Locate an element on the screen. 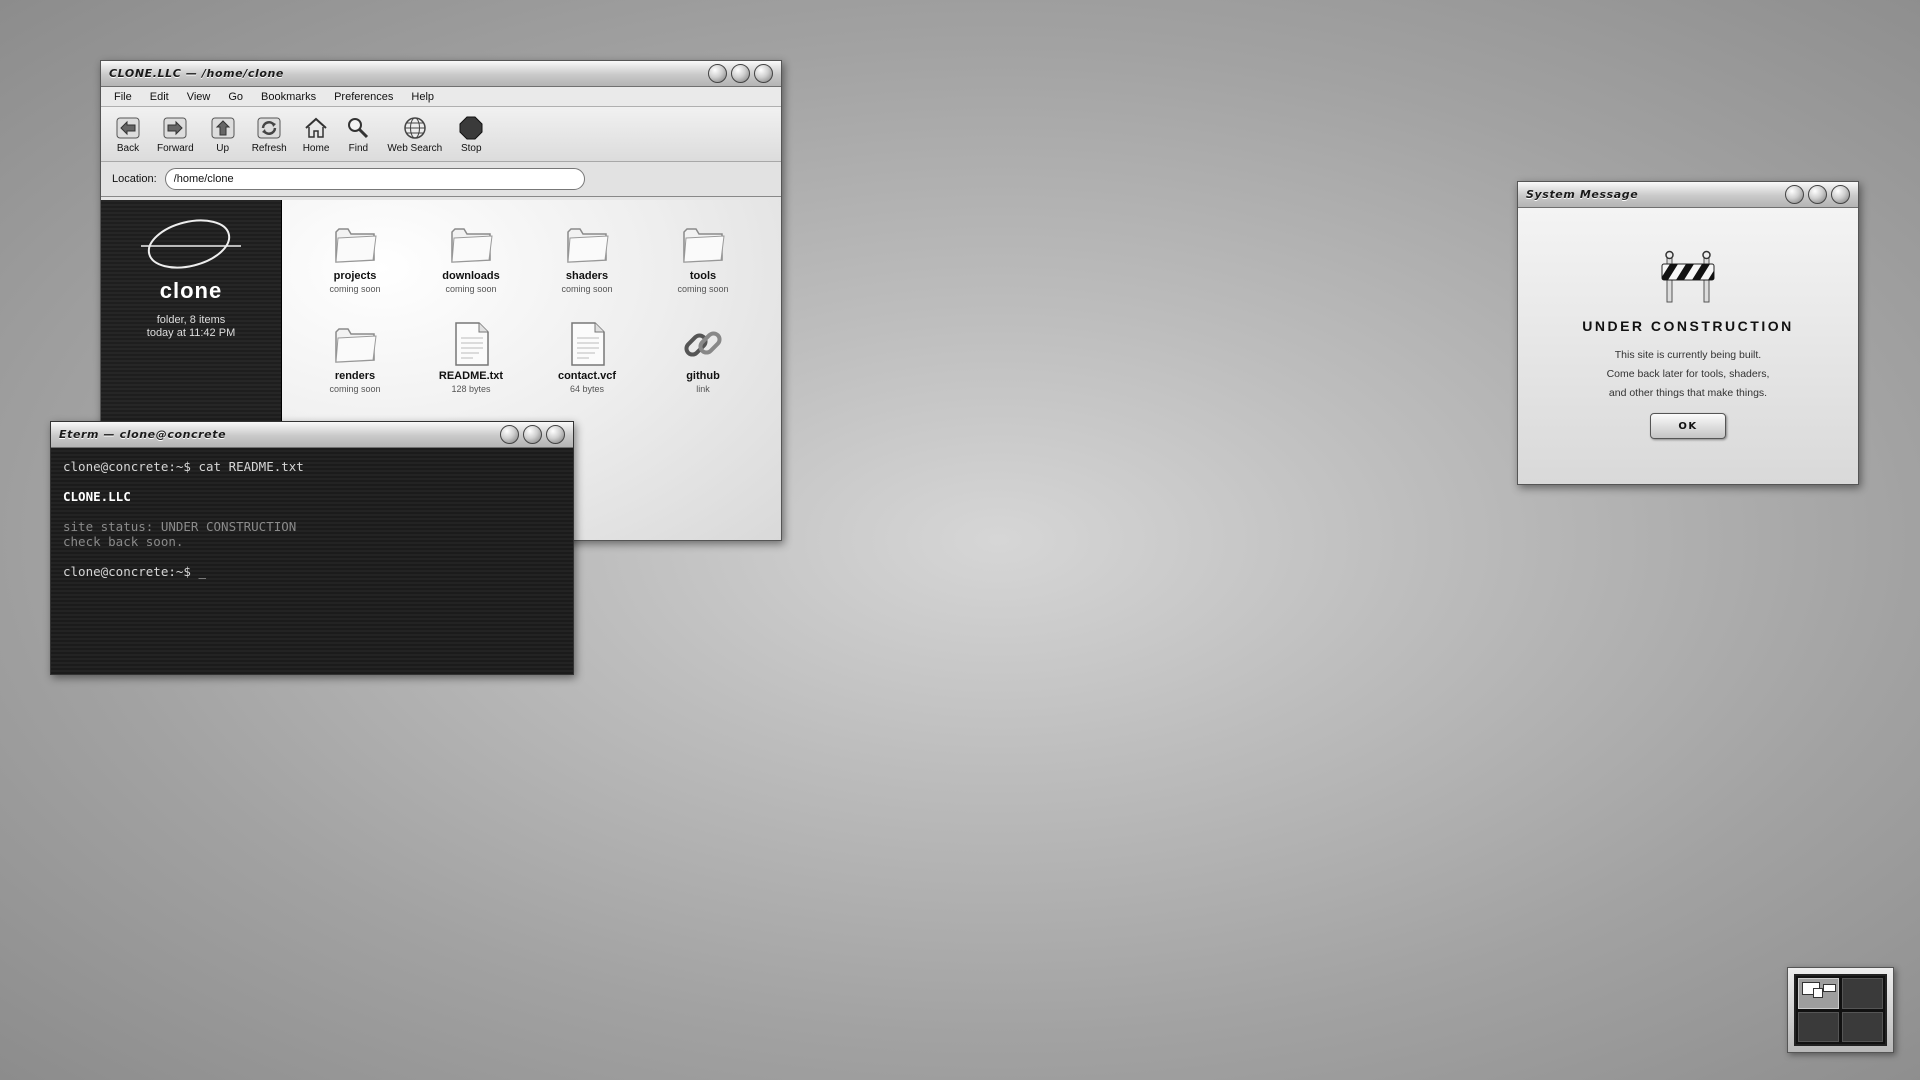 This screenshot has height=1080, width=1920. terminal-prompt: clone@concrete:~$ _ is located at coordinates (134, 571).